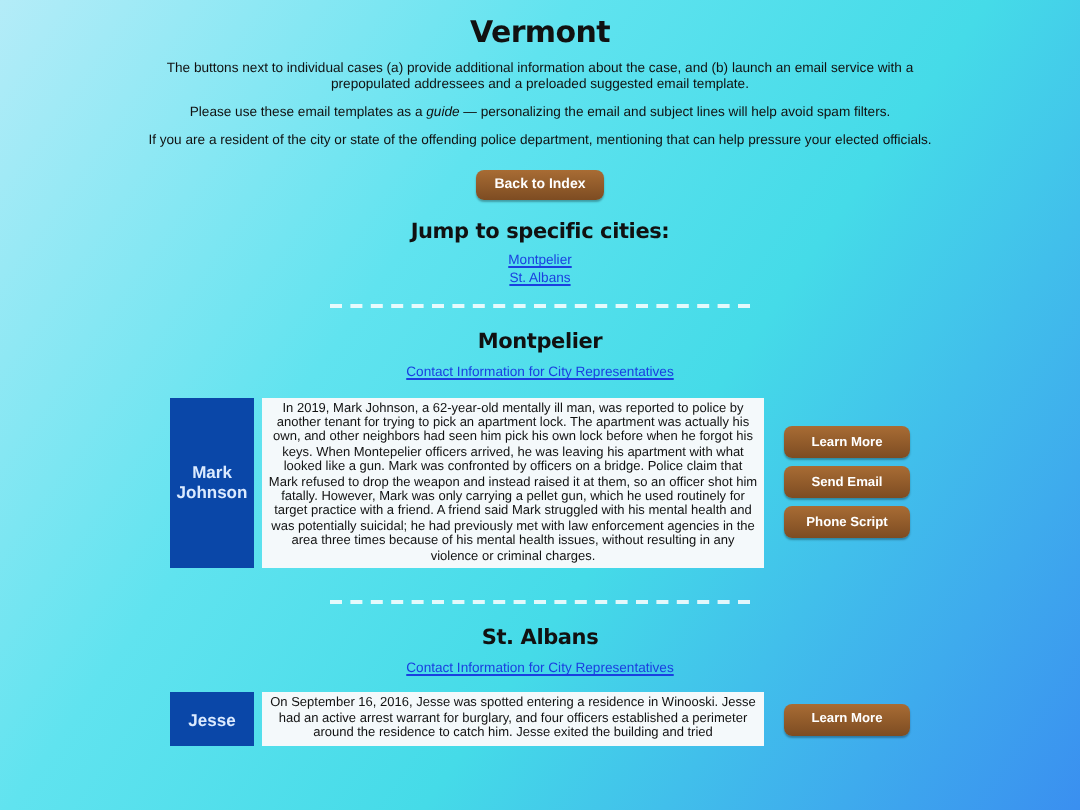 This screenshot has width=1080, height=810. Describe the element at coordinates (212, 482) in the screenshot. I see `person-name: Mark Johnson` at that location.